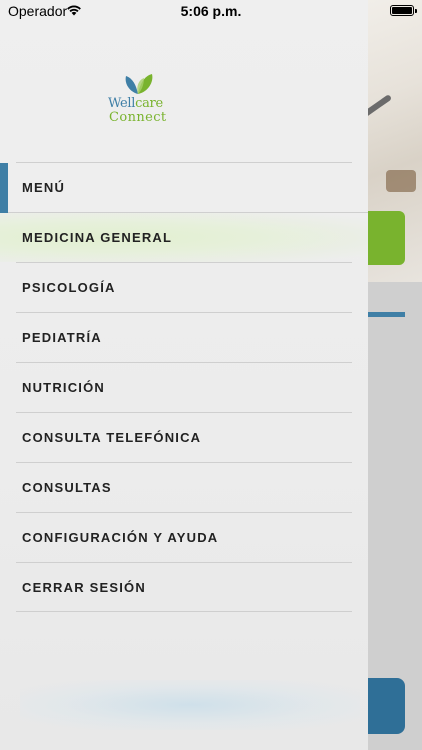  I want to click on cup-shape, so click(401, 181).